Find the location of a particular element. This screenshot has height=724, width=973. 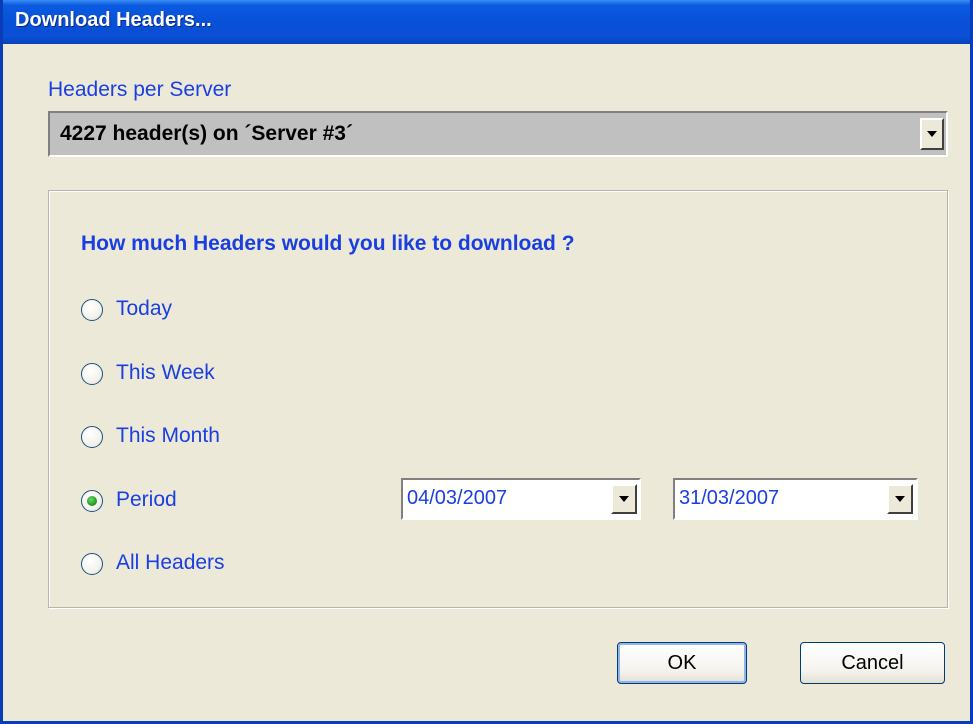

radio-period-label: Period is located at coordinates (146, 500).